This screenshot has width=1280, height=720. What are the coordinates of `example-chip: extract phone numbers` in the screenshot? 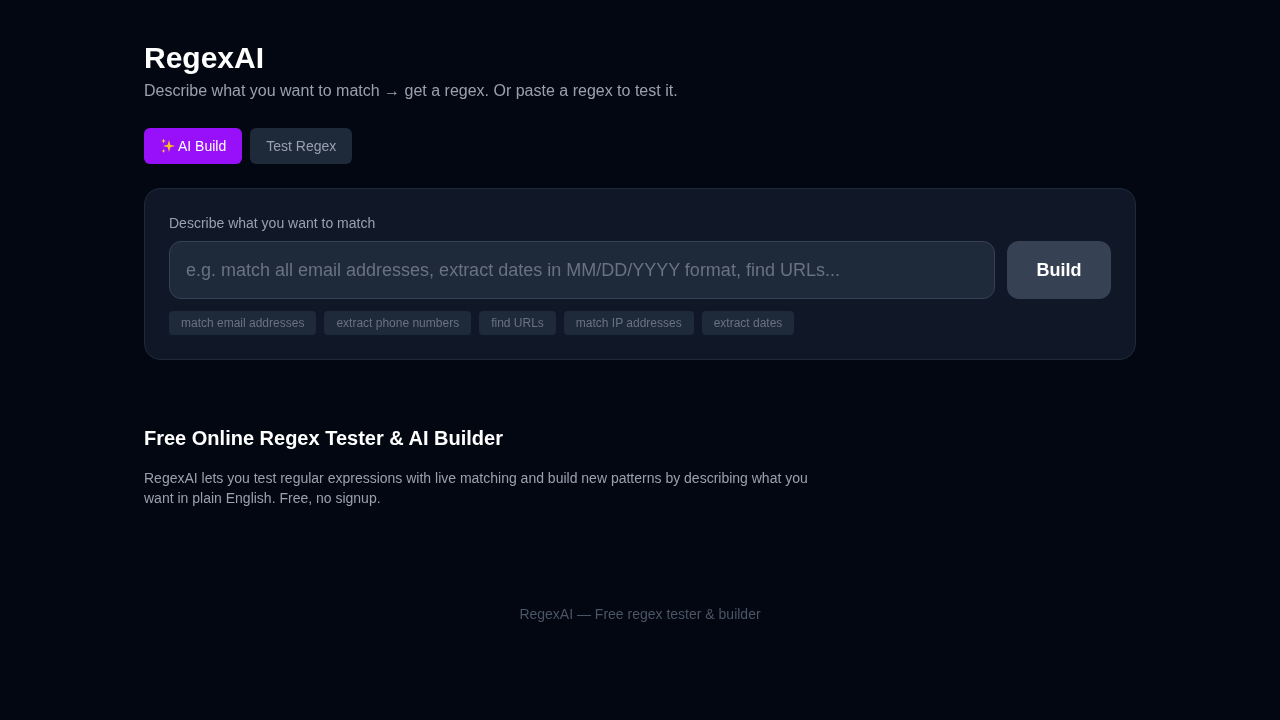 It's located at (398, 323).